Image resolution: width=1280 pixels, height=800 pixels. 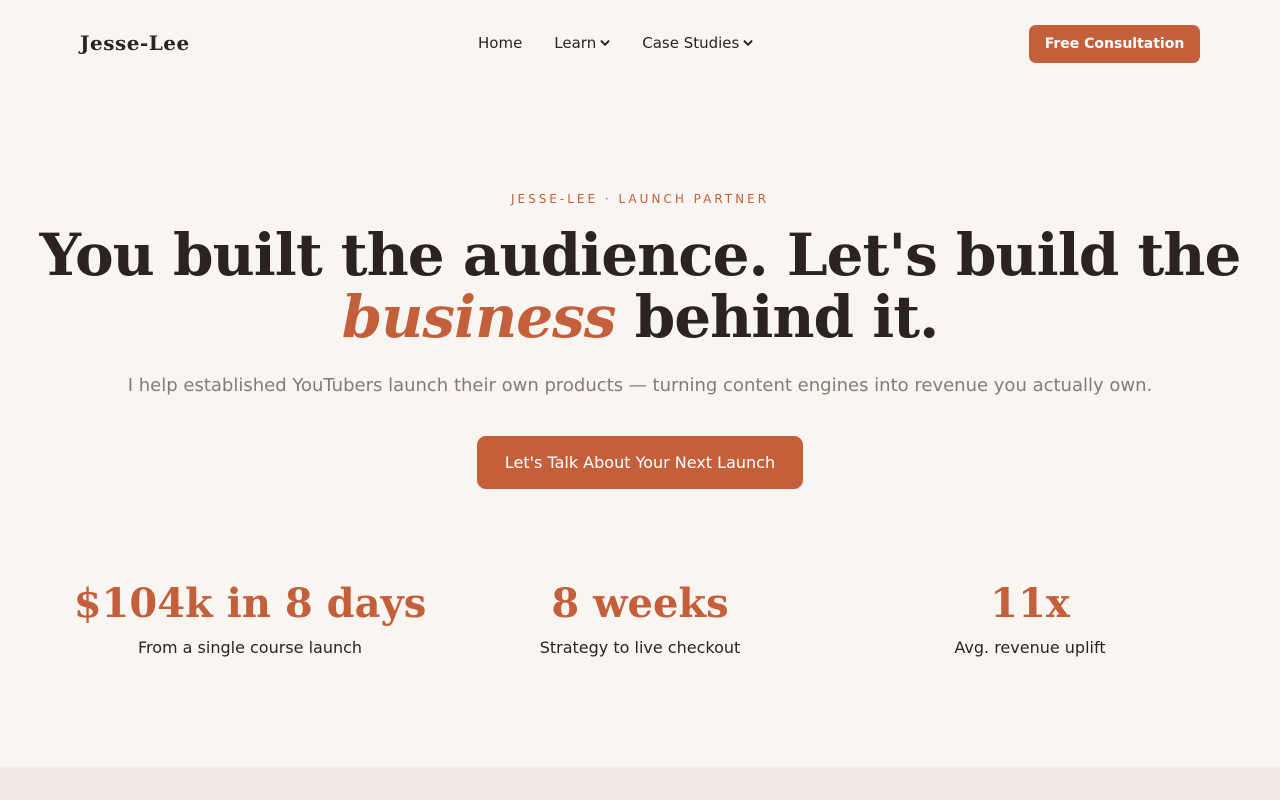 What do you see at coordinates (1114, 44) in the screenshot?
I see `free-consultation-button: Free Consultation` at bounding box center [1114, 44].